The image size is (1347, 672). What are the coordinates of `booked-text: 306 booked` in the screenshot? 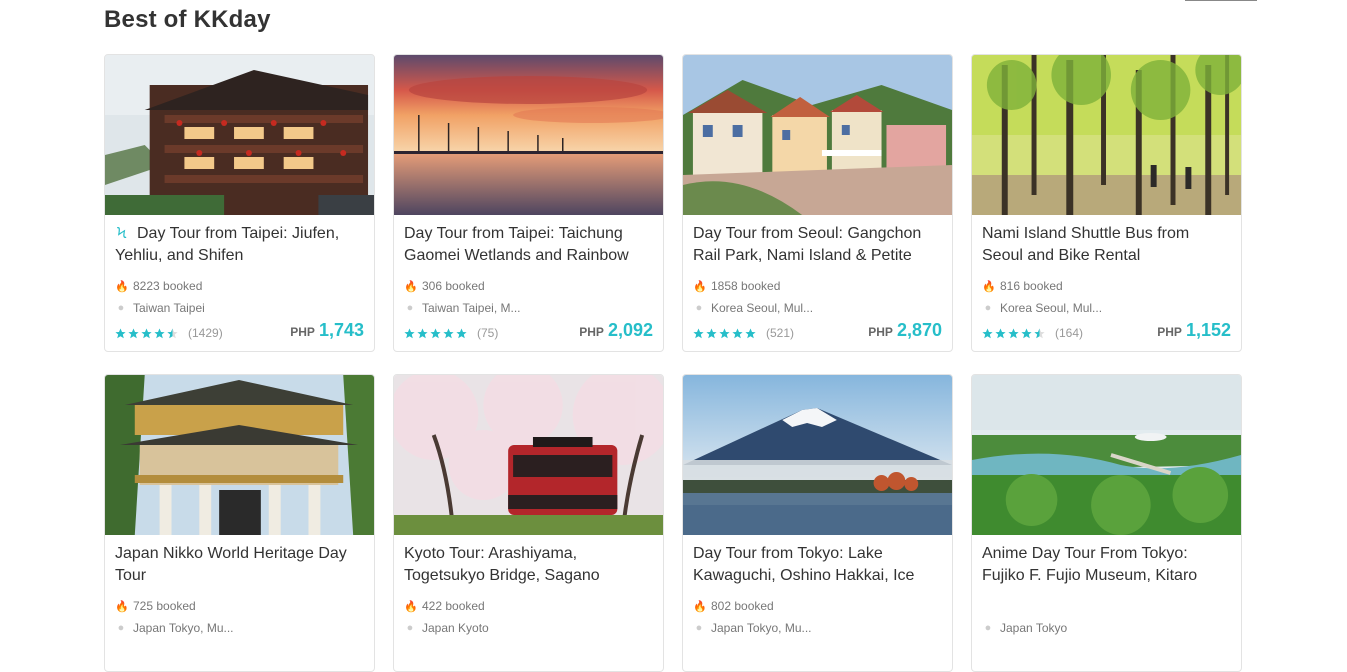 It's located at (453, 286).